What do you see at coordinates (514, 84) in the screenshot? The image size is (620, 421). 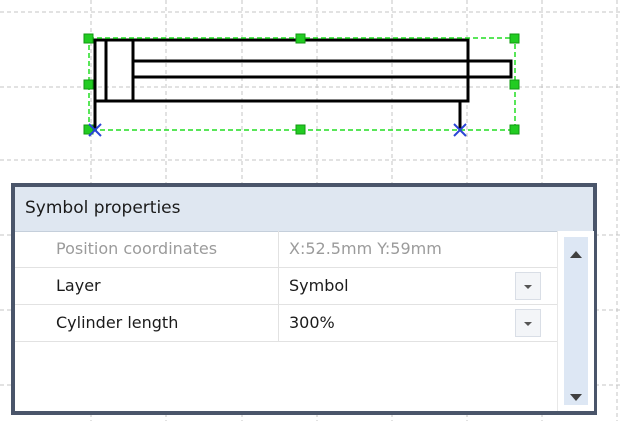 I see `handle-middle-right` at bounding box center [514, 84].